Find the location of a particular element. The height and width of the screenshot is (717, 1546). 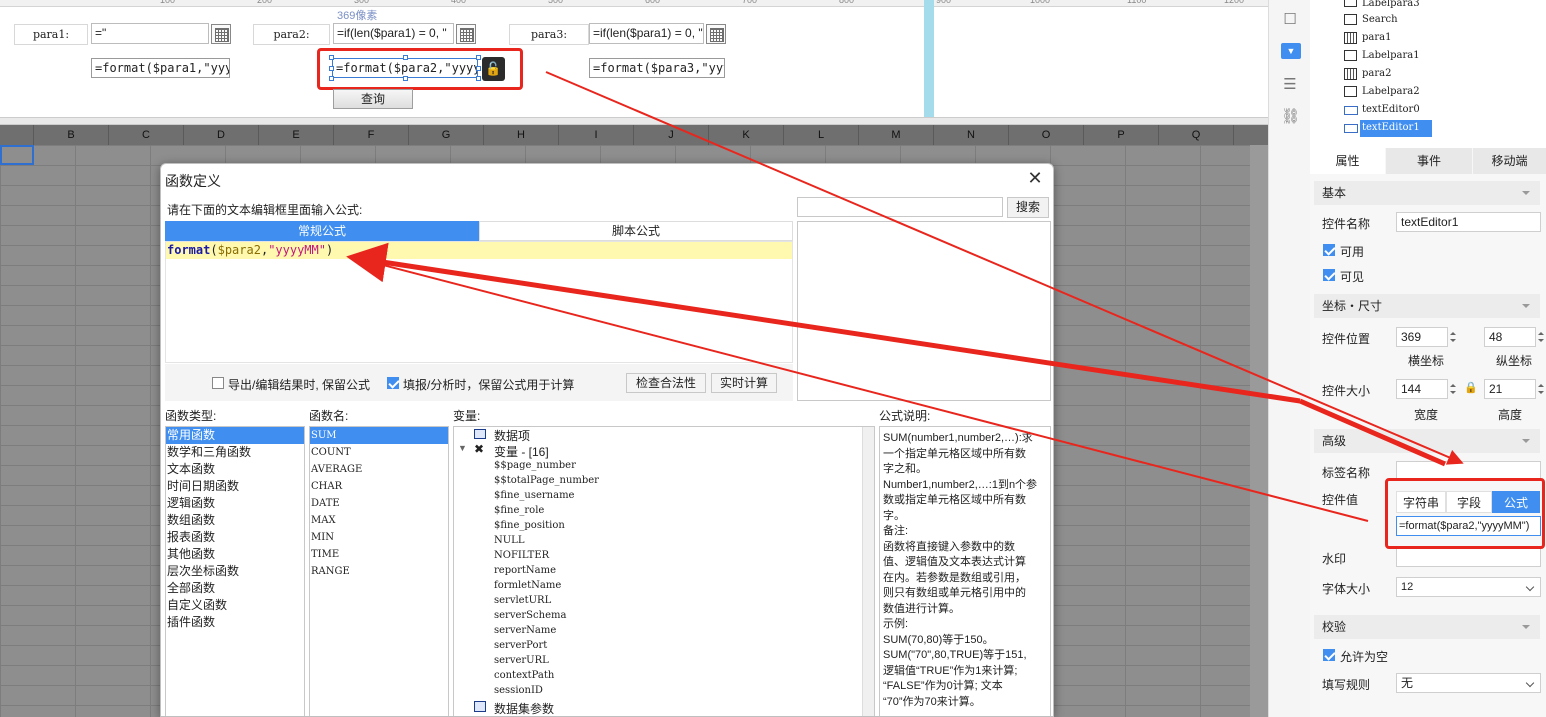

list-item: 文本函数 is located at coordinates (235, 469).